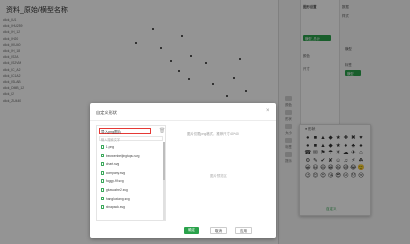 The width and height of the screenshot is (410, 244). Describe the element at coordinates (218, 230) in the screenshot. I see `cancel-button: 取消` at that location.